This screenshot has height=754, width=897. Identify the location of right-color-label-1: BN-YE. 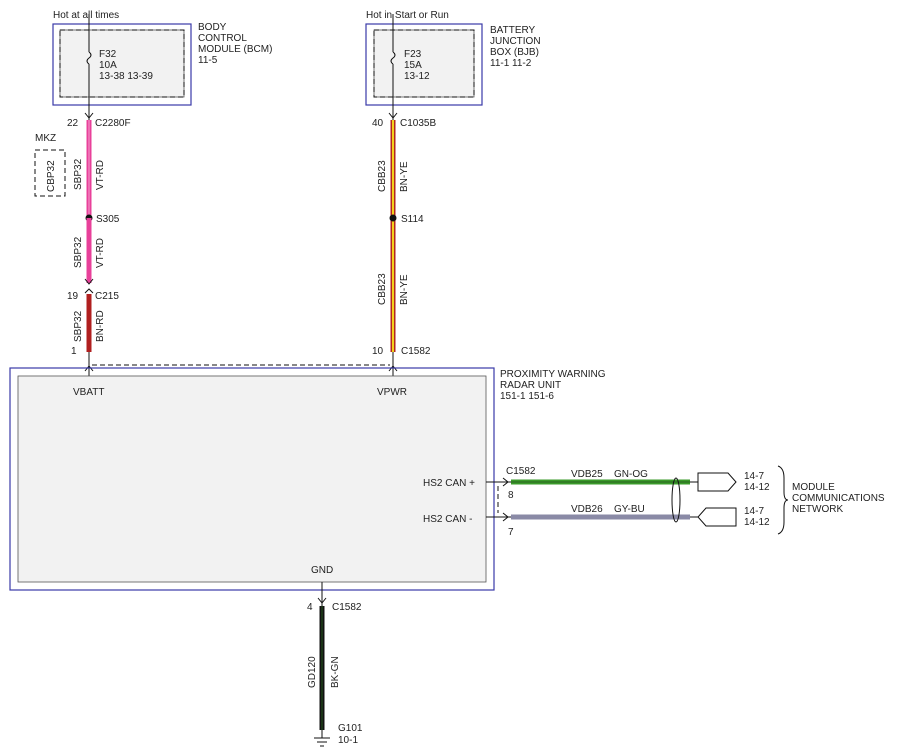
(404, 176).